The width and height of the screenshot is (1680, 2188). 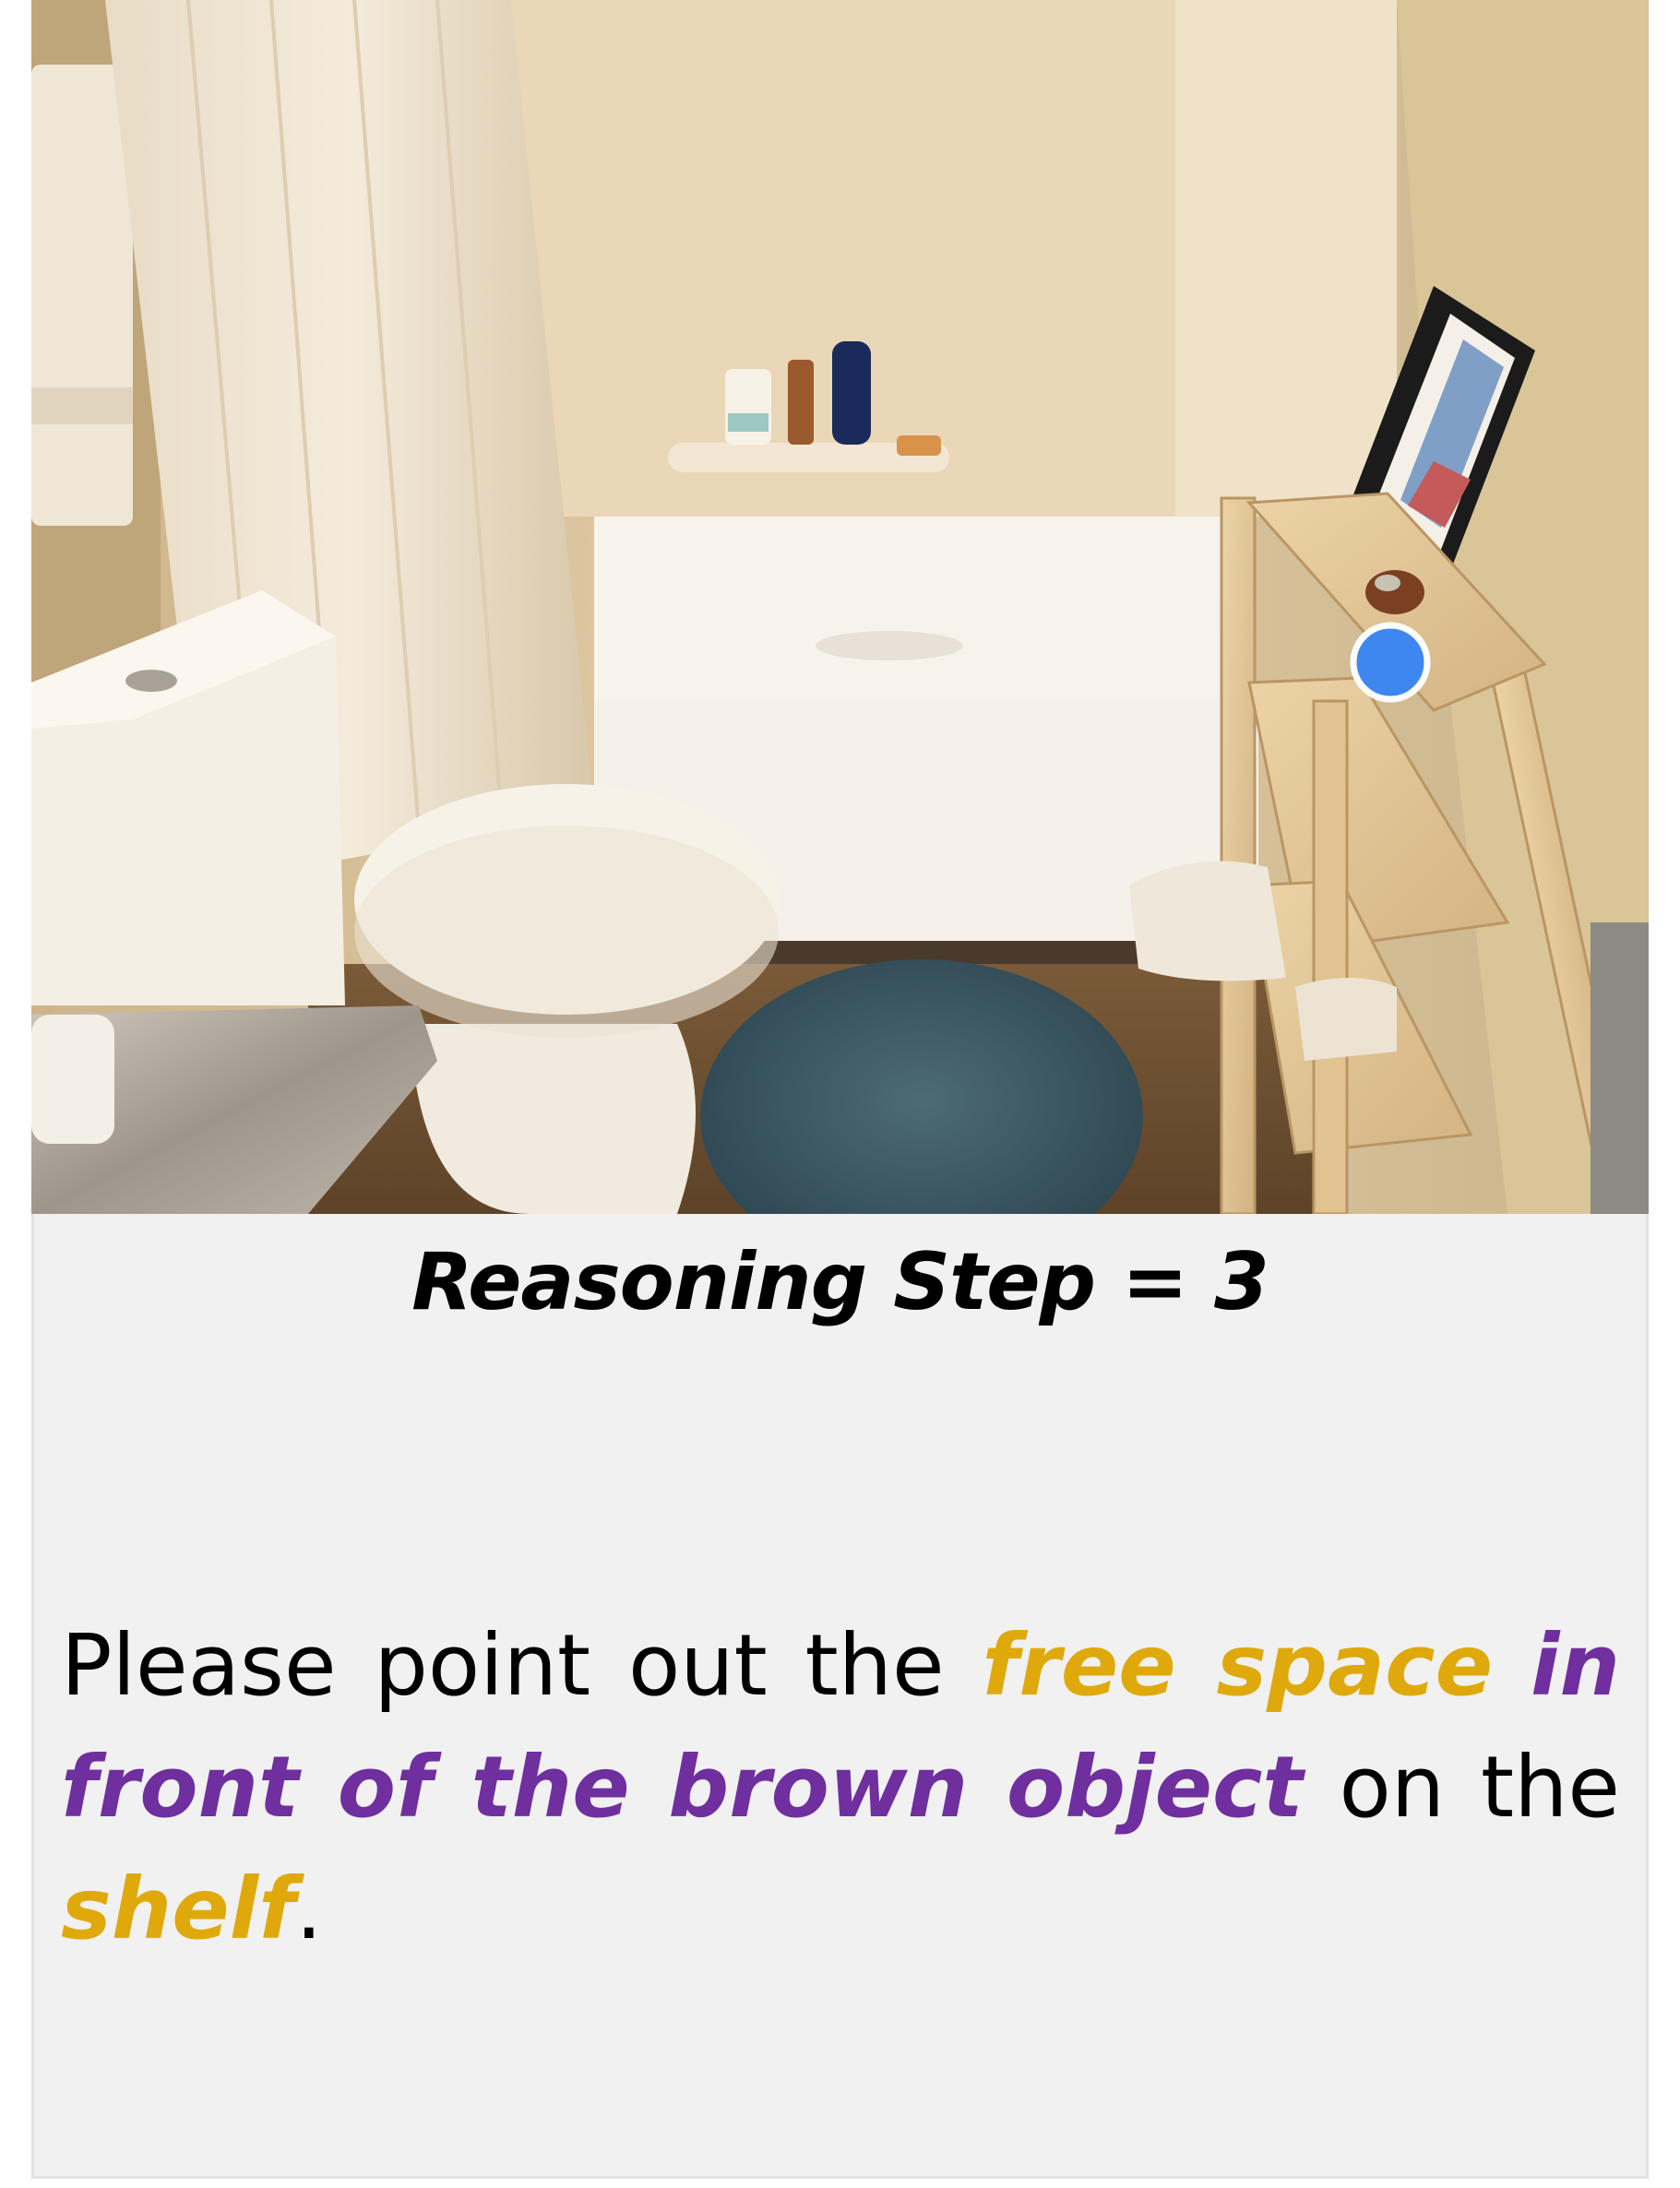 I want to click on instruction-space, so click(x=1512, y=1666).